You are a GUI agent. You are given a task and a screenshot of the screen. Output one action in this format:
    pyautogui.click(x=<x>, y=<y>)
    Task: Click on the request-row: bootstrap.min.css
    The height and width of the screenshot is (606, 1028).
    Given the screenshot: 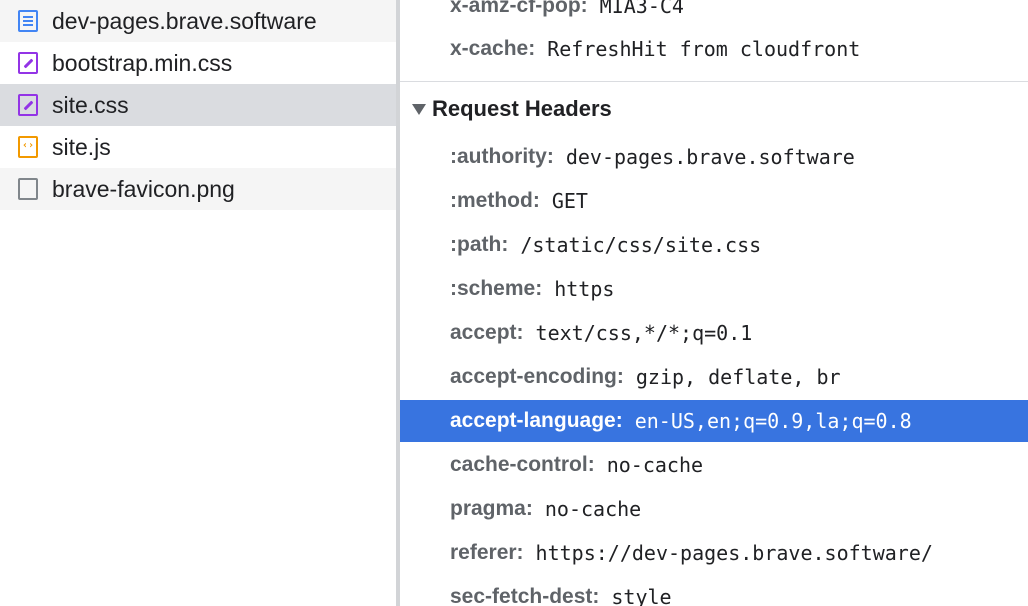 What is the action you would take?
    pyautogui.click(x=198, y=63)
    